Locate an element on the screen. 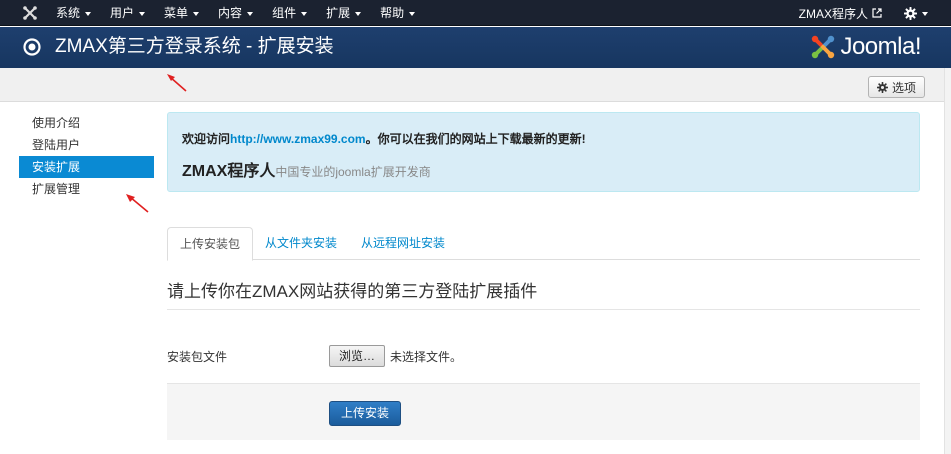 The height and width of the screenshot is (454, 951). welcome-prefix: 欢迎访问 is located at coordinates (206, 139).